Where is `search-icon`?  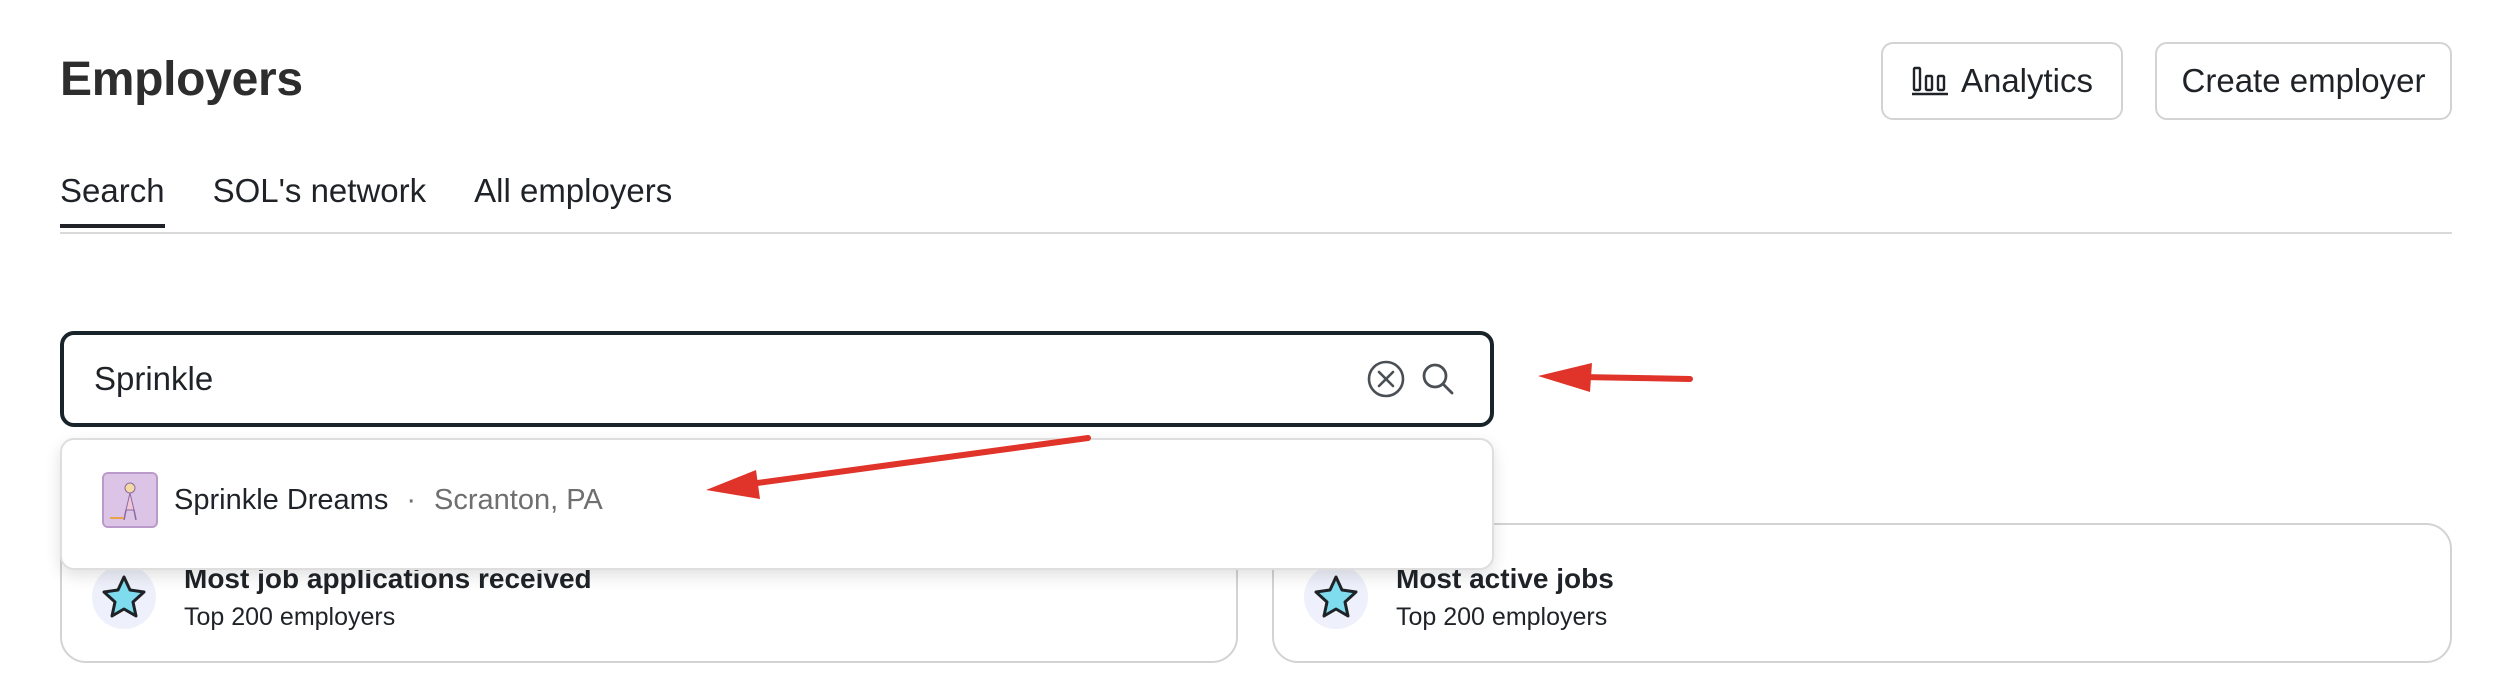
search-icon is located at coordinates (1438, 379).